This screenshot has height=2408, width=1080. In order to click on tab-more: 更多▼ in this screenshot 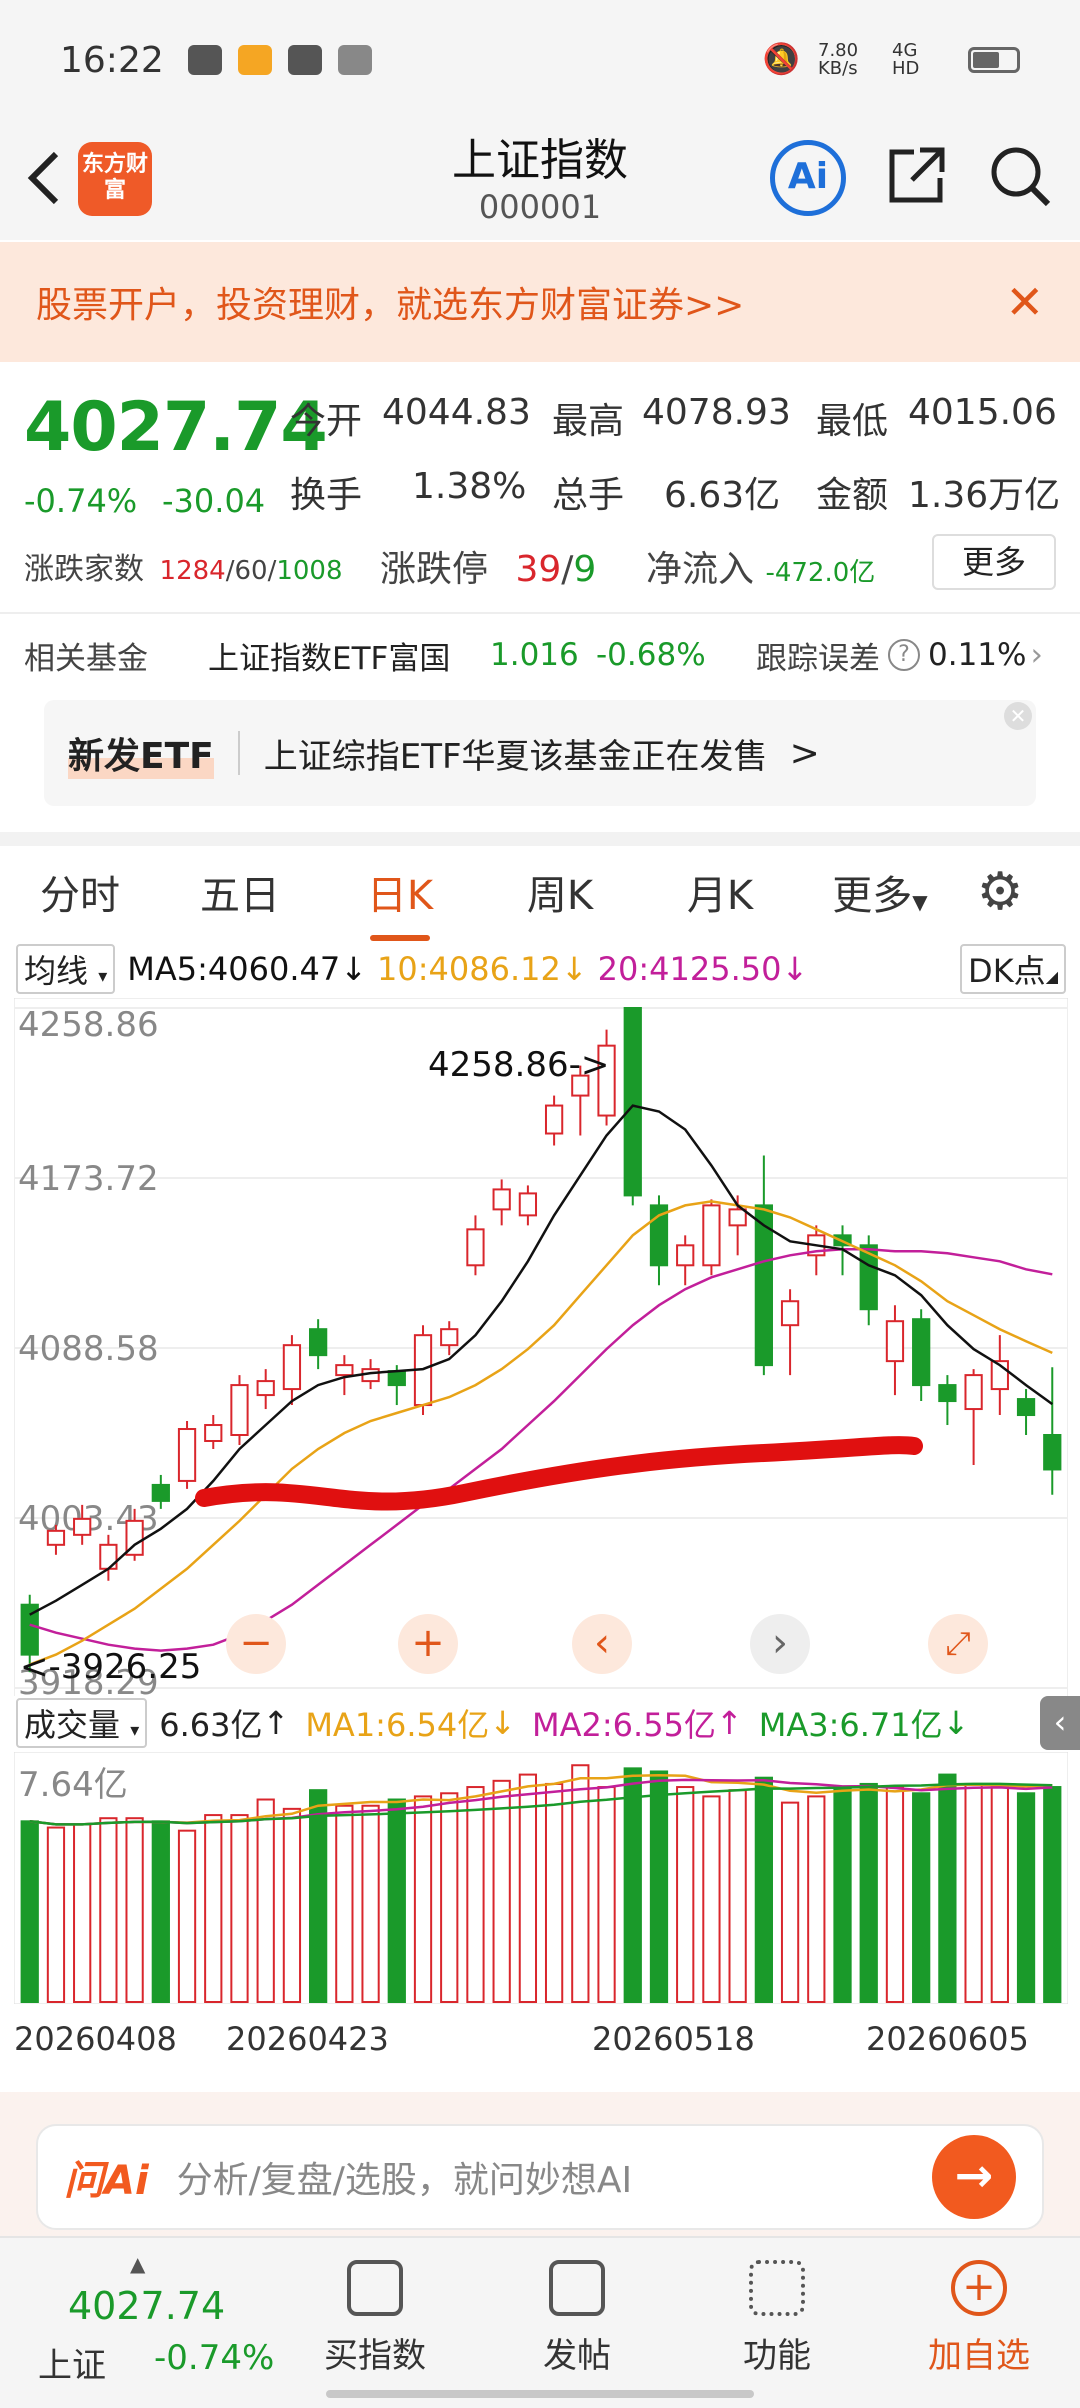, I will do `click(880, 892)`.